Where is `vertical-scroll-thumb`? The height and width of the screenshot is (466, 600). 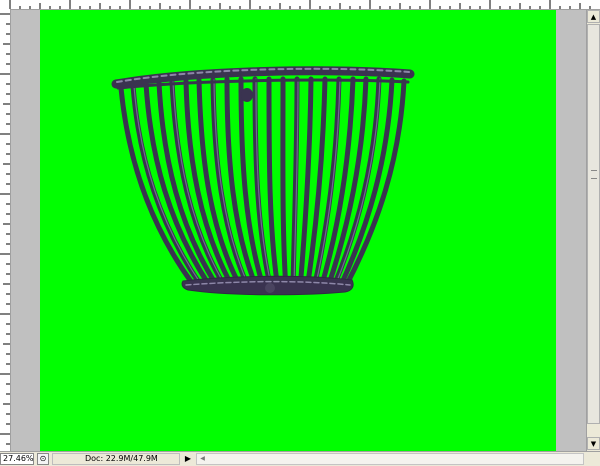 vertical-scroll-thumb is located at coordinates (593, 224).